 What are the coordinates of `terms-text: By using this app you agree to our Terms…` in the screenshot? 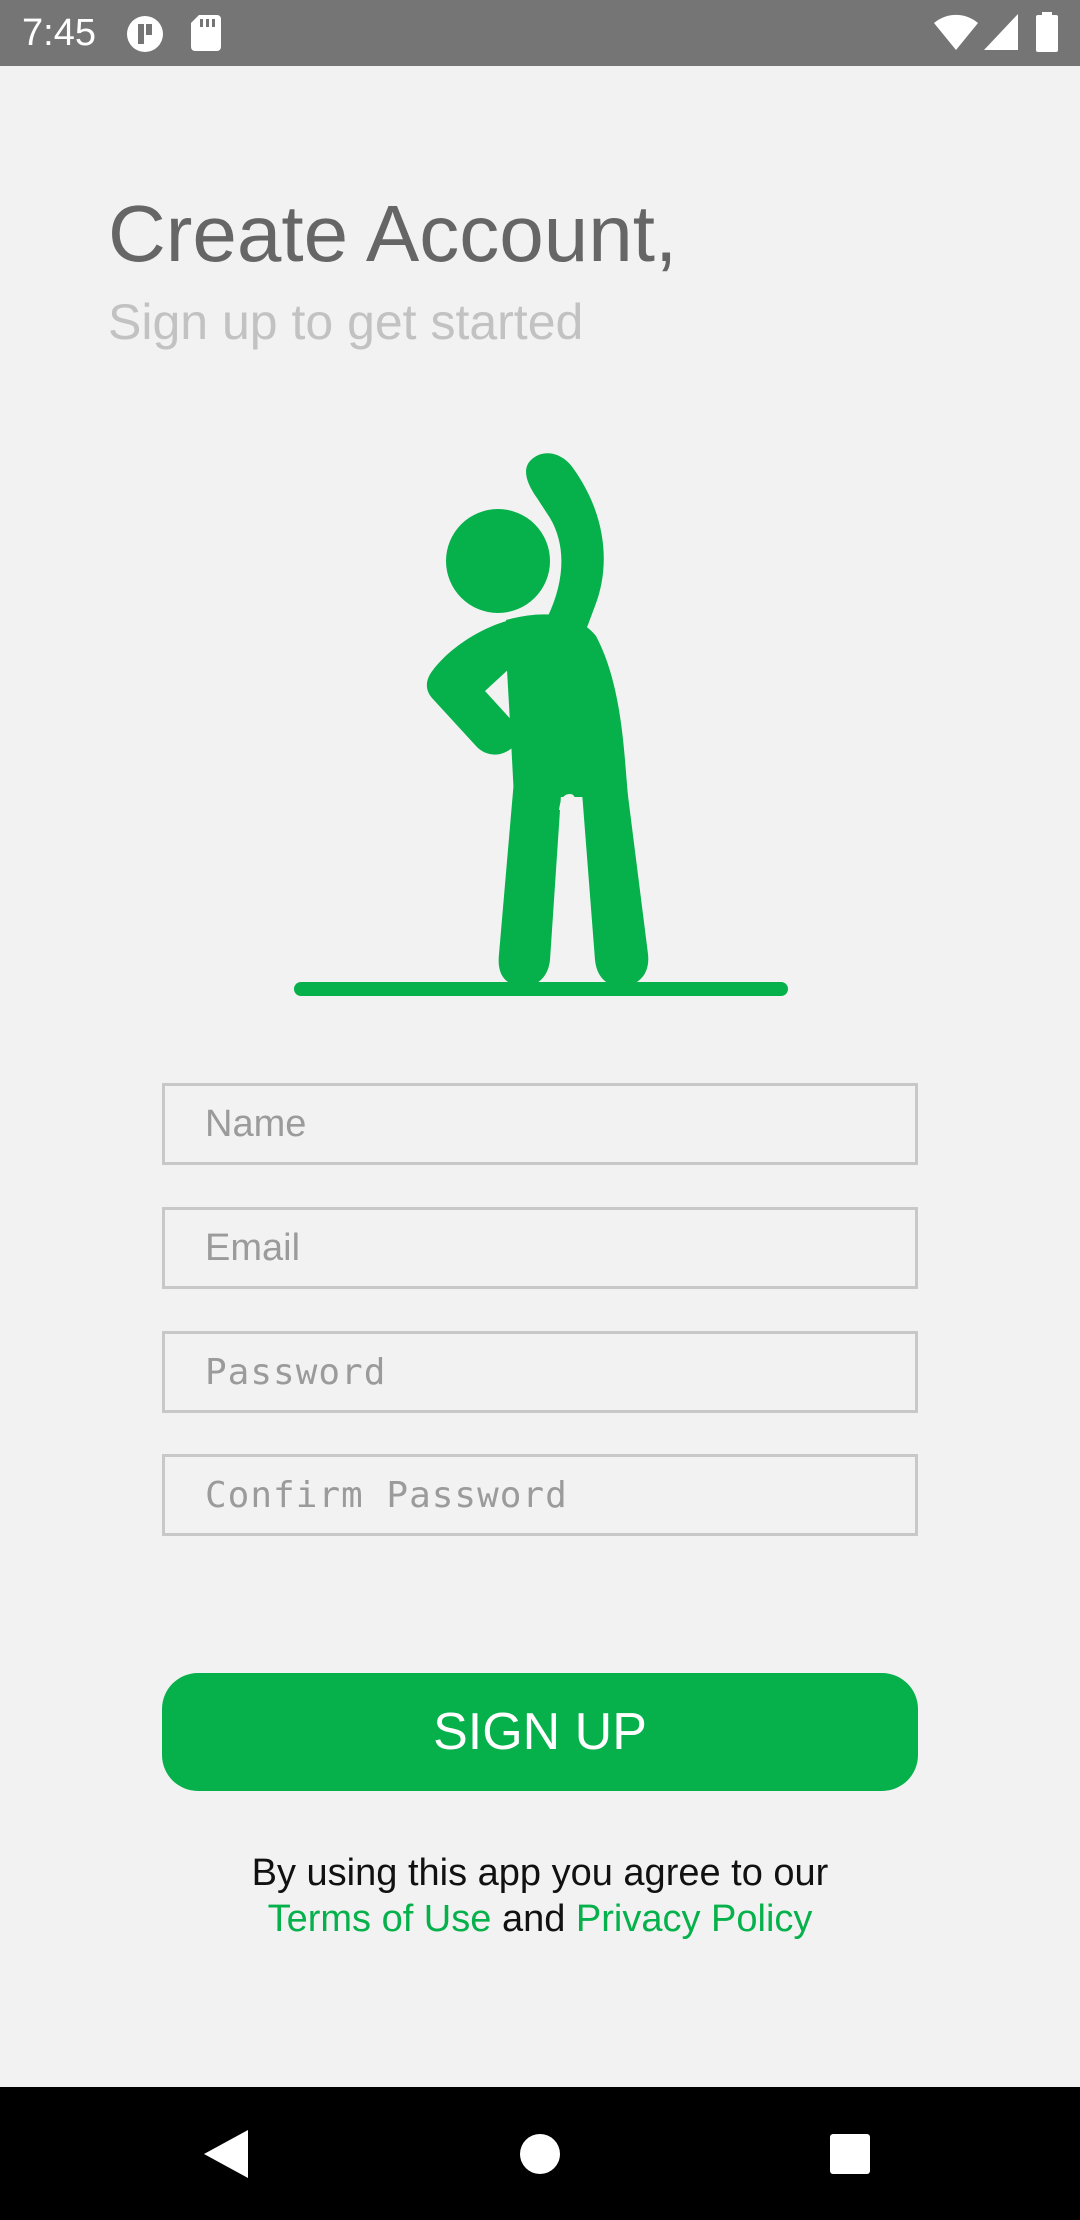 It's located at (540, 1896).